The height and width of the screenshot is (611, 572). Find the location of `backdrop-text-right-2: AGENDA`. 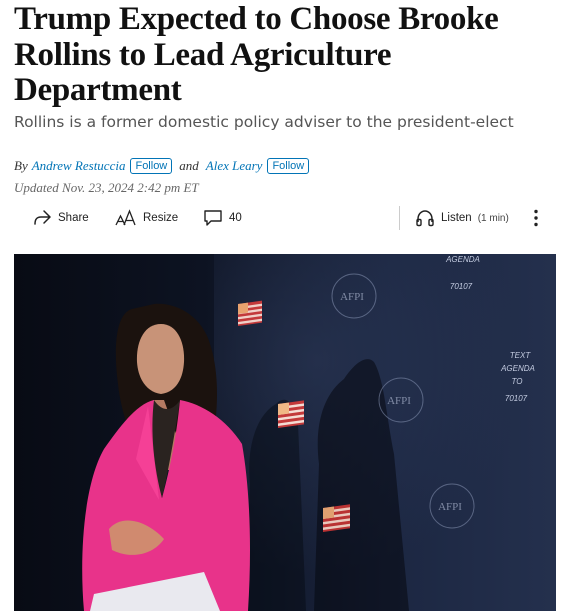

backdrop-text-right-2: AGENDA is located at coordinates (517, 368).